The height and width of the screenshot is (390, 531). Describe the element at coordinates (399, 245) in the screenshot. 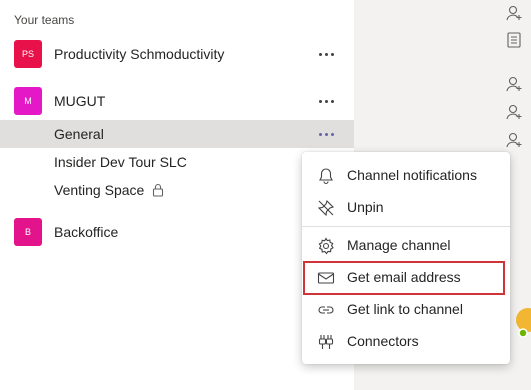

I see `menu-item-label: Manage channel` at that location.